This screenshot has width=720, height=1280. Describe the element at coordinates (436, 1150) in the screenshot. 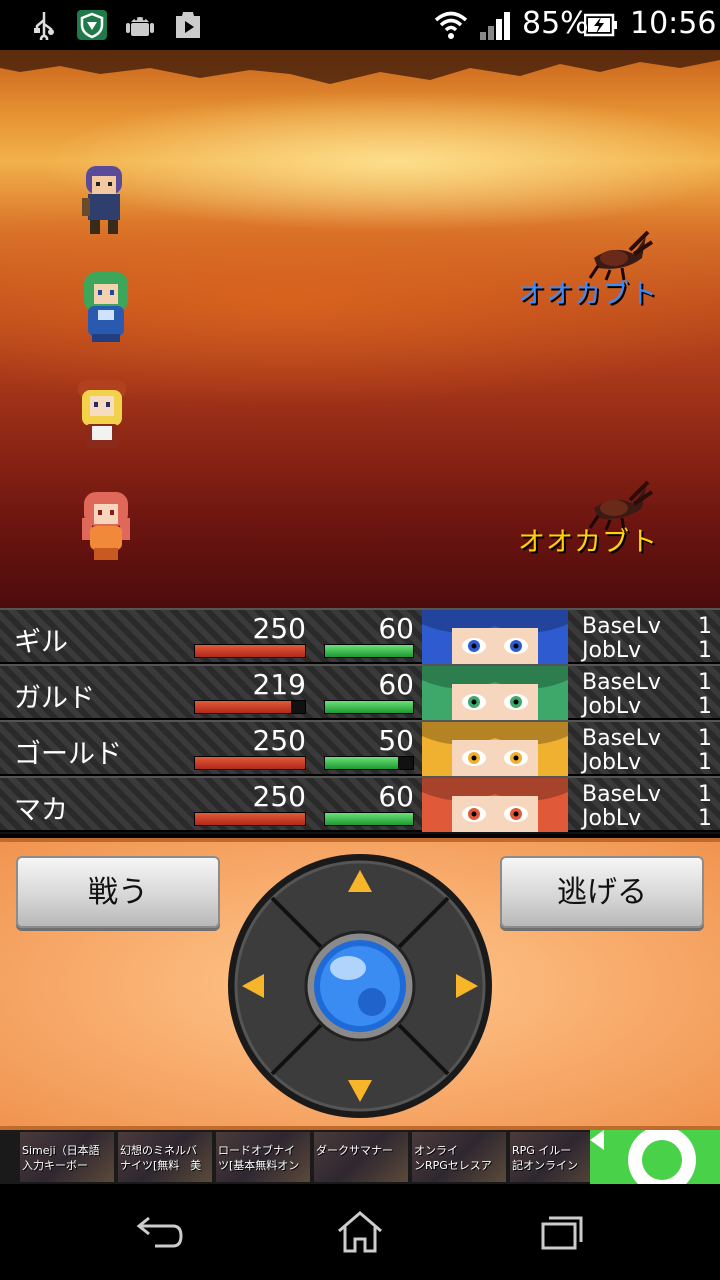

I see `ad-item-line1: オンライ` at that location.